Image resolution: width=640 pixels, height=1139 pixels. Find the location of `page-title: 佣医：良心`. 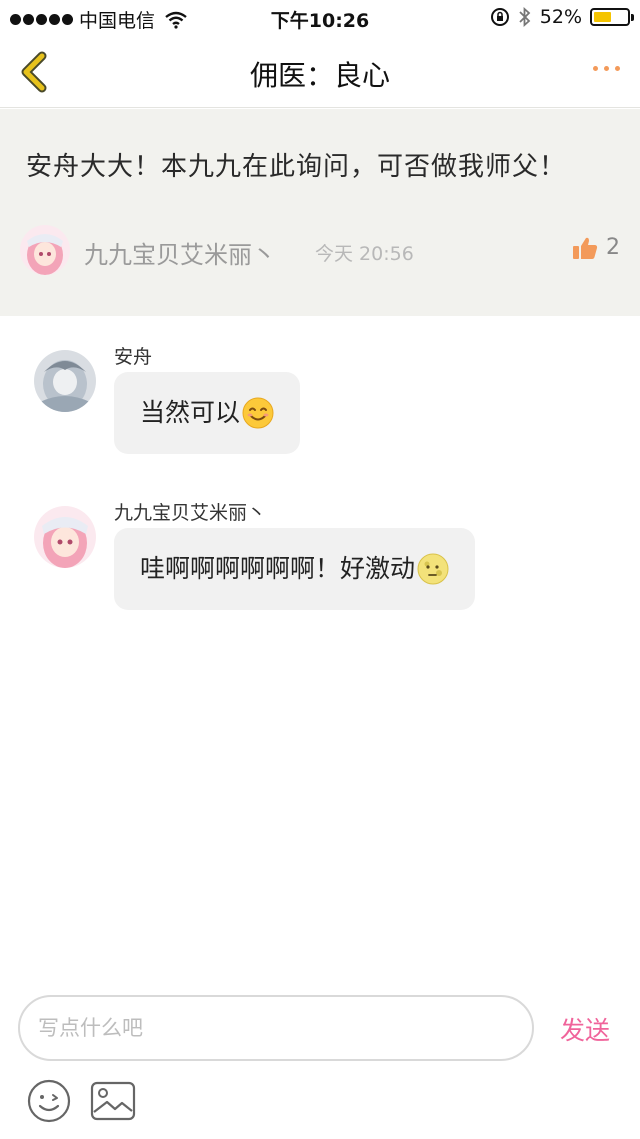

page-title: 佣医：良心 is located at coordinates (319, 75).